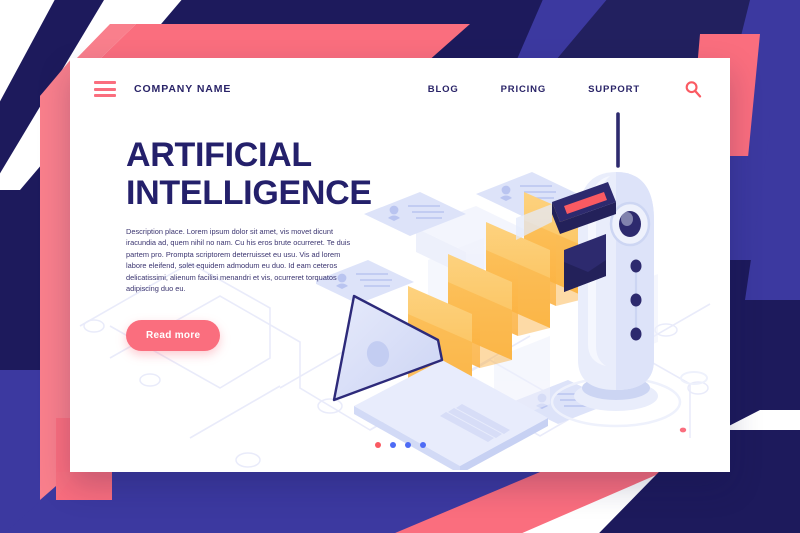 The width and height of the screenshot is (800, 533). Describe the element at coordinates (249, 193) in the screenshot. I see `page-title-line2: INTELLIGENCE` at that location.